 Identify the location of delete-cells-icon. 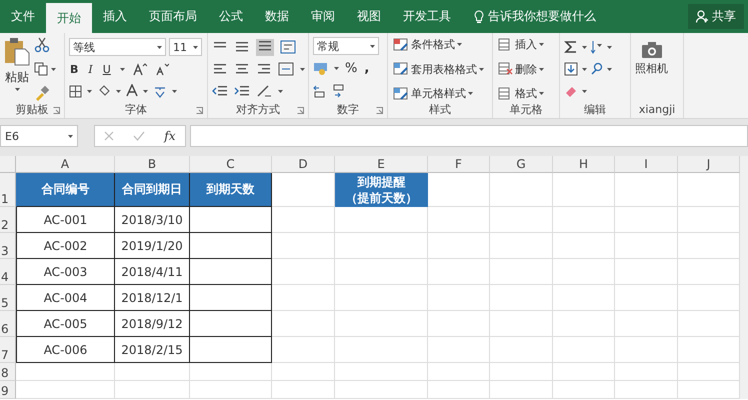
(505, 69).